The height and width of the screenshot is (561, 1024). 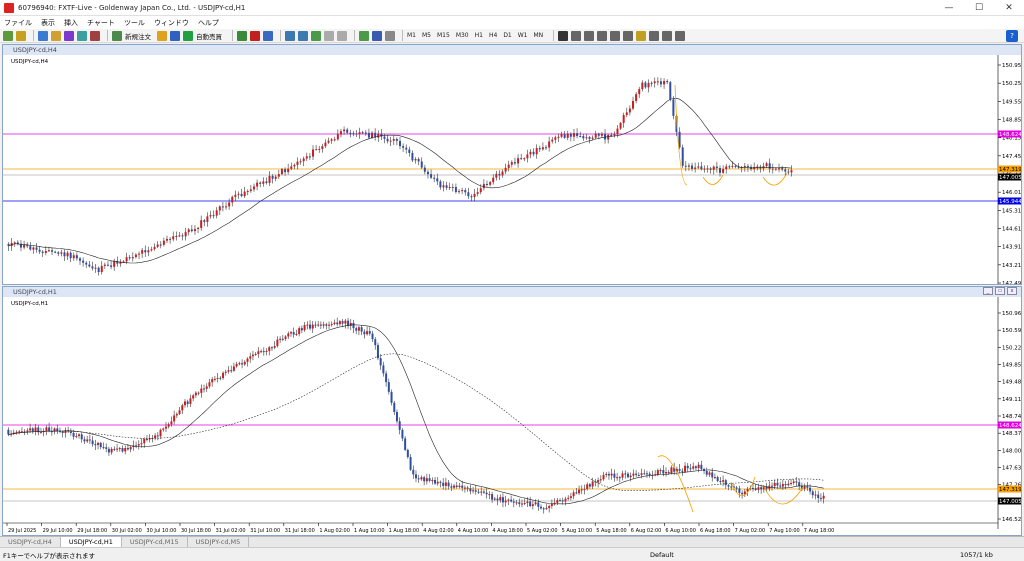 I want to click on price-tag-bid: 147.319, so click(x=1010, y=170).